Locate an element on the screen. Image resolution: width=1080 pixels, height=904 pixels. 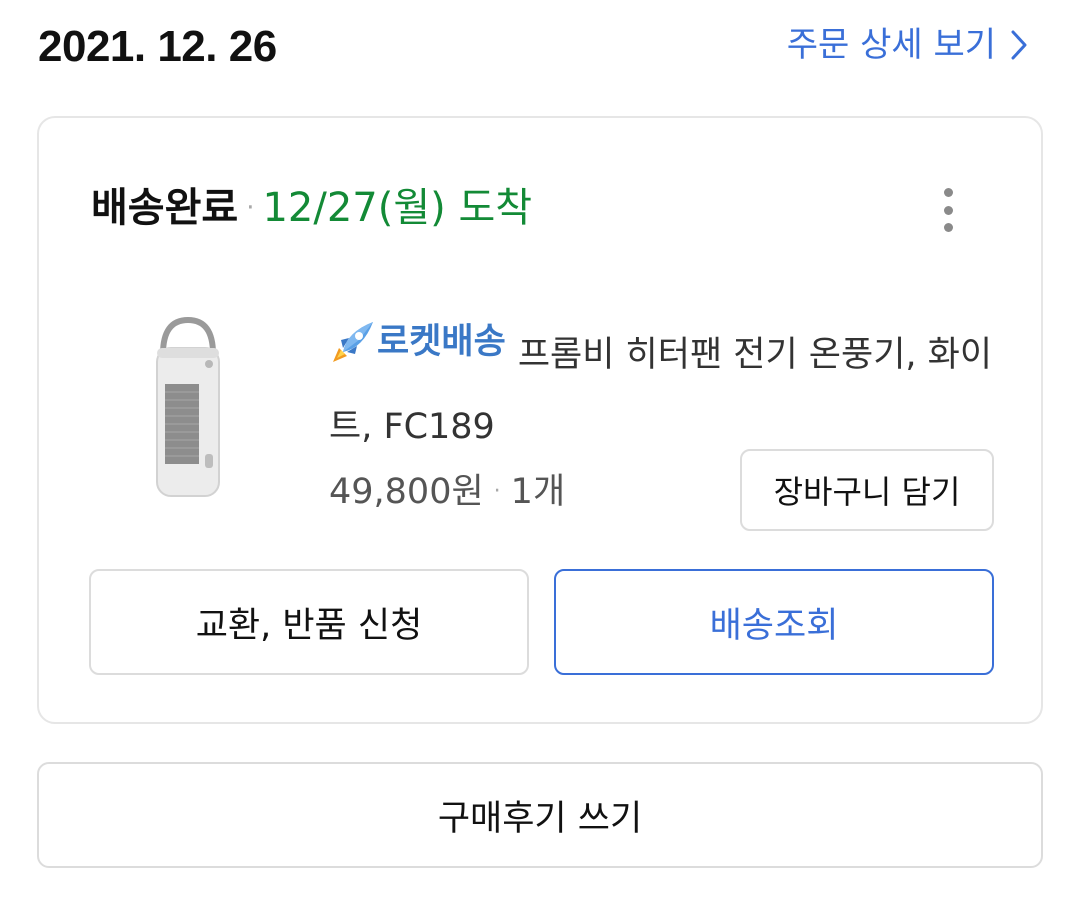
order-detail-link: 주문 상세 보기 is located at coordinates (907, 45).